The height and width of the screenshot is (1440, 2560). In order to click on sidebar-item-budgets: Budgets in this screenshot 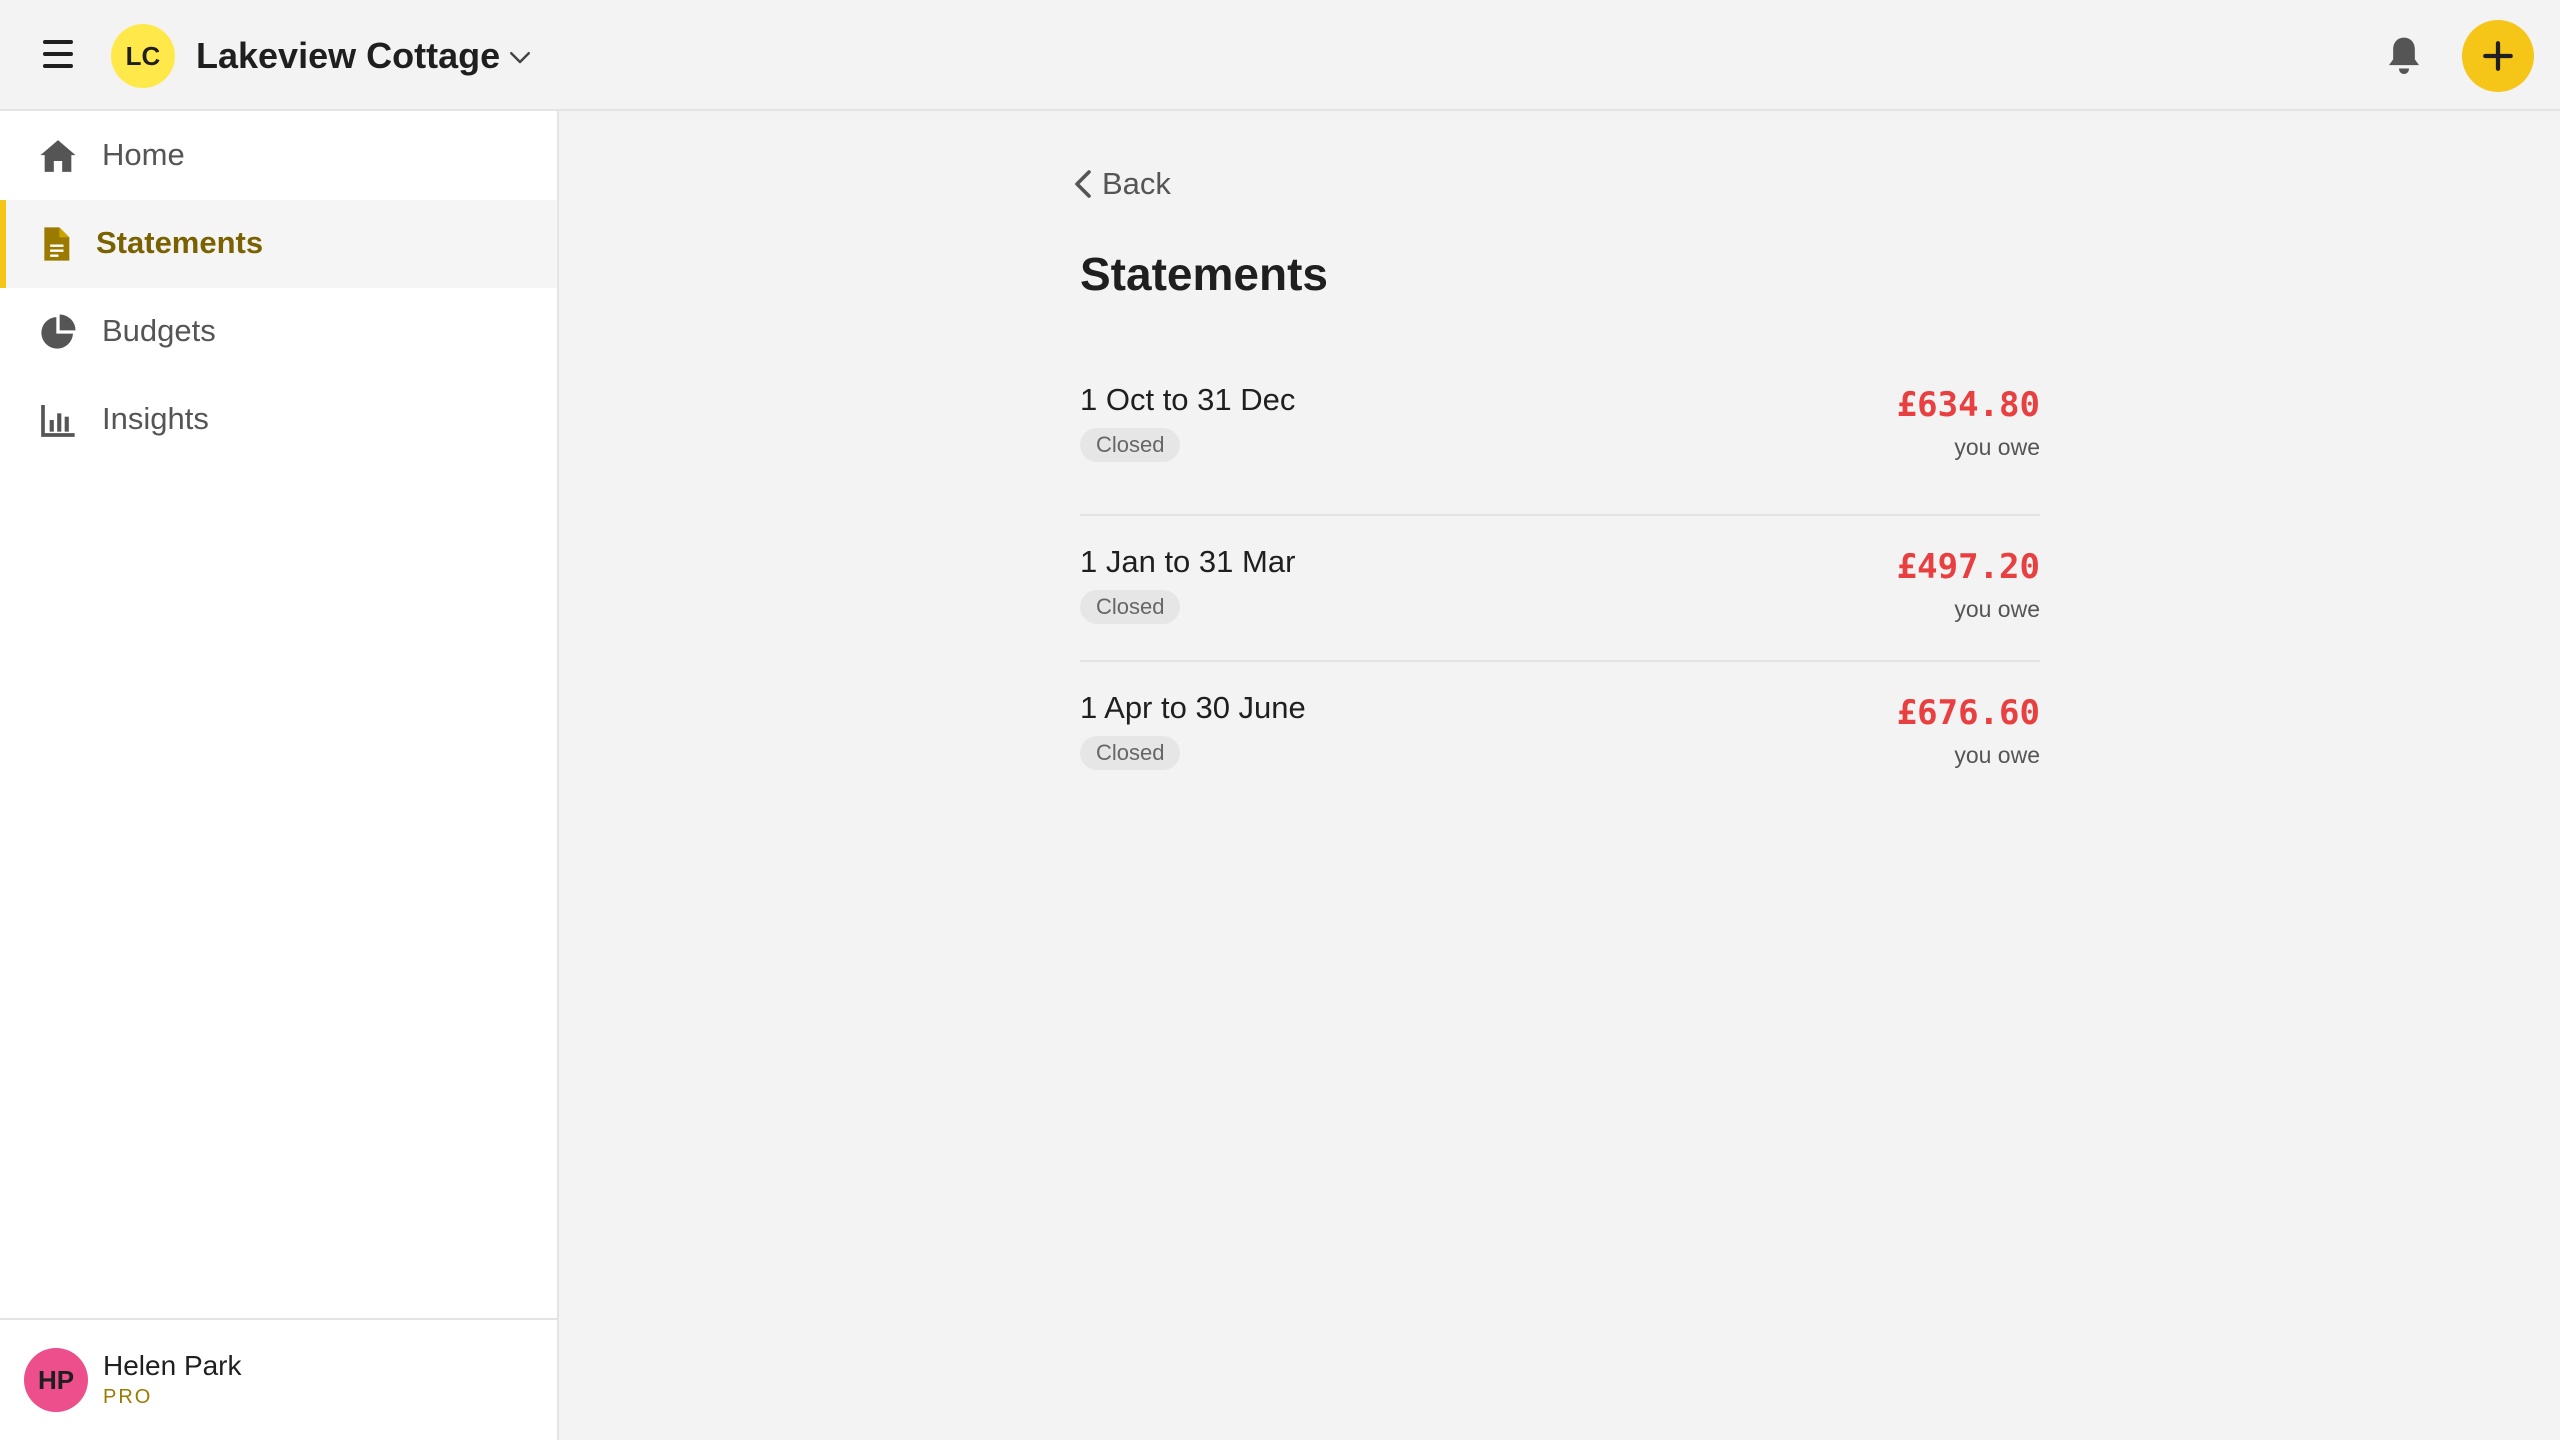, I will do `click(278, 332)`.